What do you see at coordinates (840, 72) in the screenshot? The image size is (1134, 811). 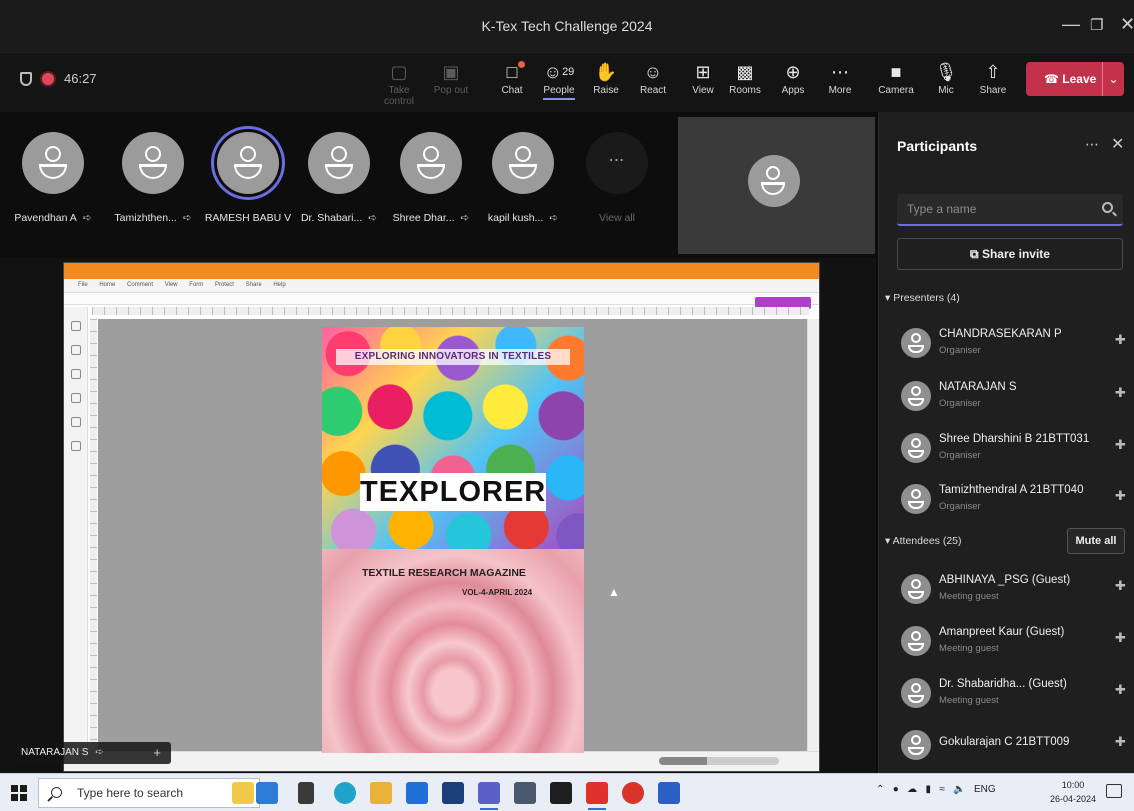 I see `more-icon: ⋯` at bounding box center [840, 72].